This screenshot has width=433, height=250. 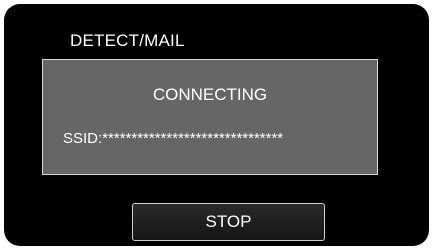 What do you see at coordinates (228, 222) in the screenshot?
I see `stop-button: STOP` at bounding box center [228, 222].